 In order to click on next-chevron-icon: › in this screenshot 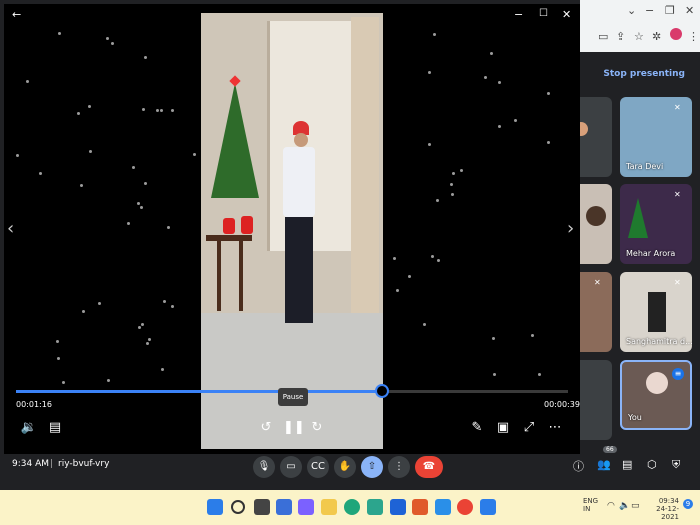, I will do `click(570, 228)`.